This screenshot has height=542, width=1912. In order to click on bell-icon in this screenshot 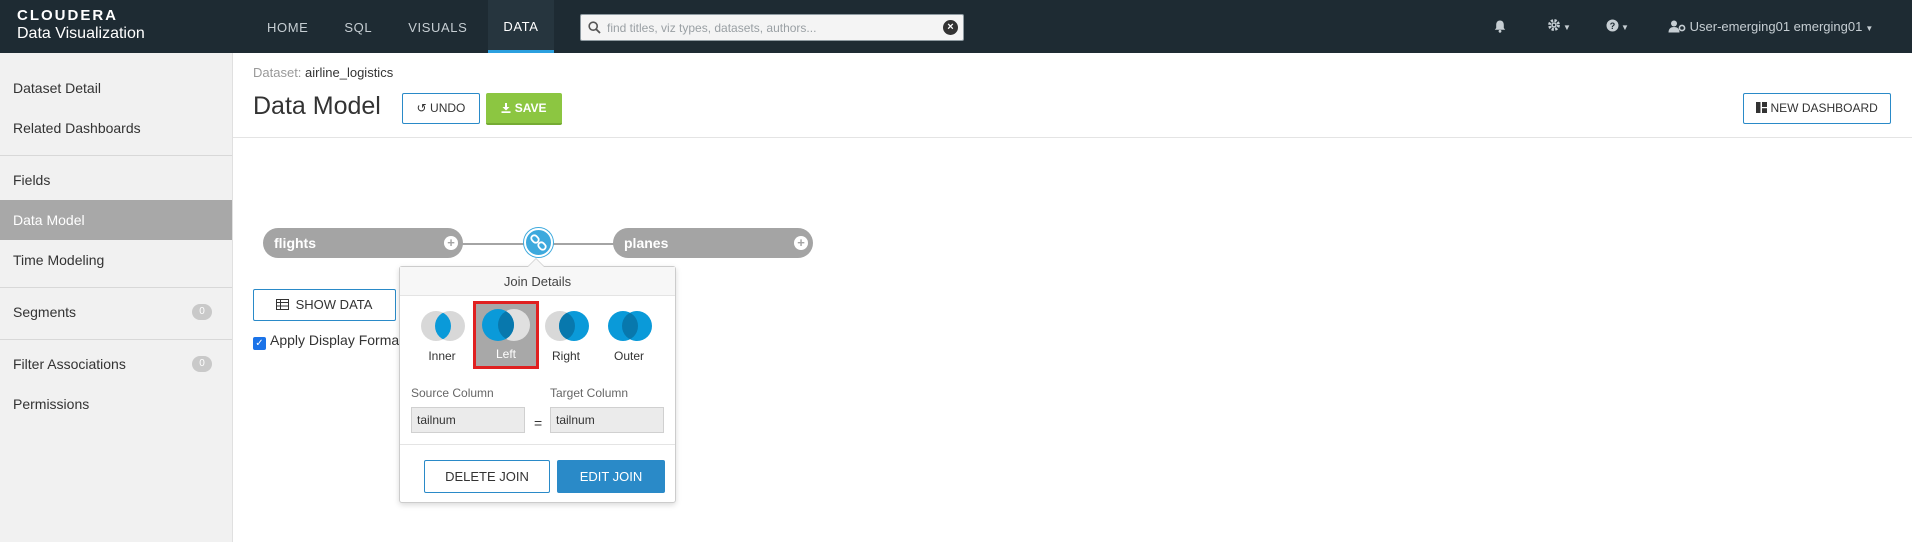, I will do `click(1500, 26)`.